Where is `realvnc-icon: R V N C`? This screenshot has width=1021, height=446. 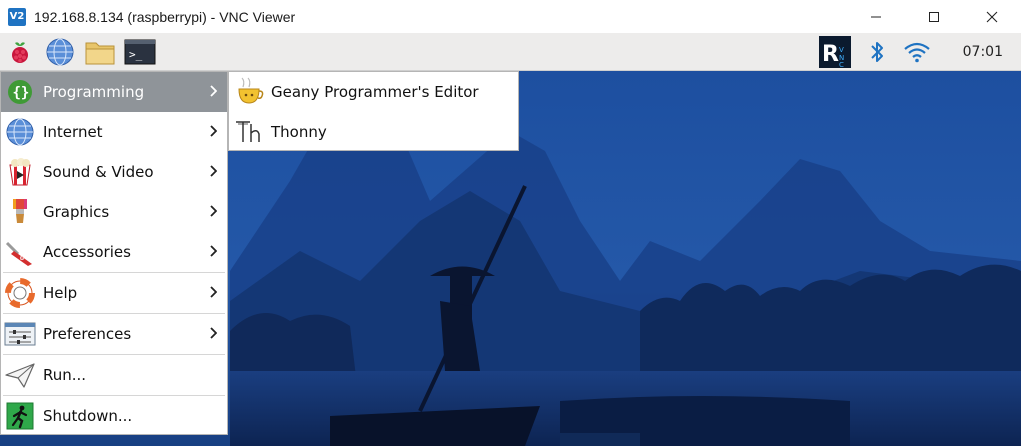
realvnc-icon: R V N C is located at coordinates (834, 52).